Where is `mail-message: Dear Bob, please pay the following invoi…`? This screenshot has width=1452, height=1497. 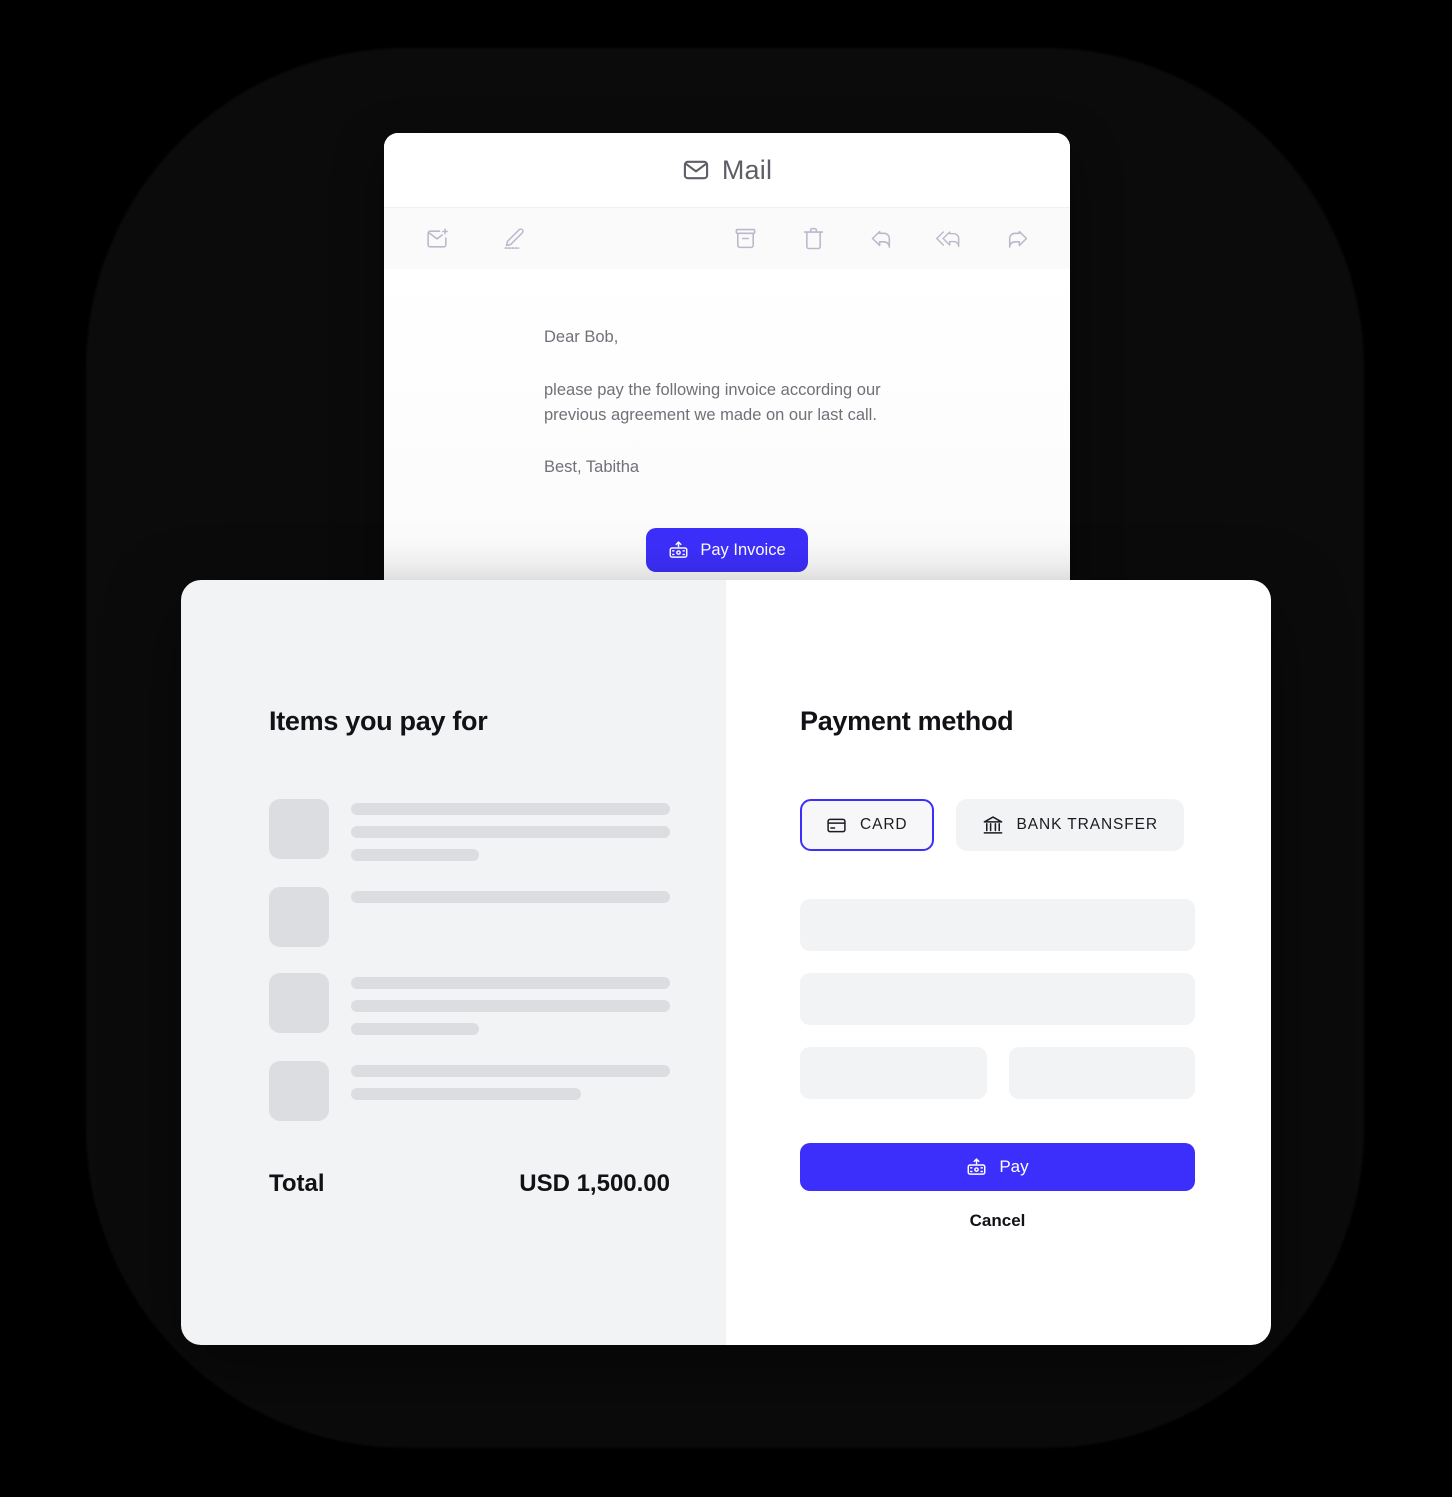 mail-message: Dear Bob, please pay the following invoi… is located at coordinates (727, 402).